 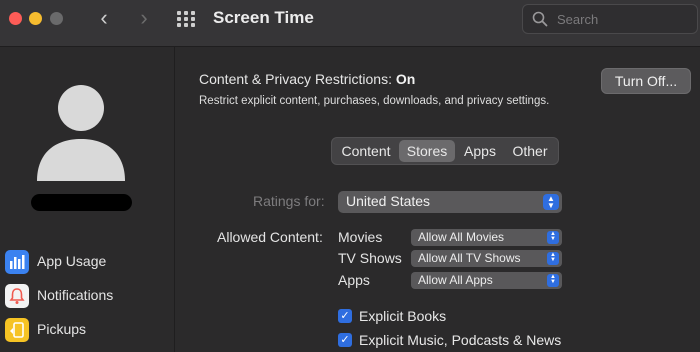 I want to click on movies-value: Allow All Movies, so click(x=461, y=237).